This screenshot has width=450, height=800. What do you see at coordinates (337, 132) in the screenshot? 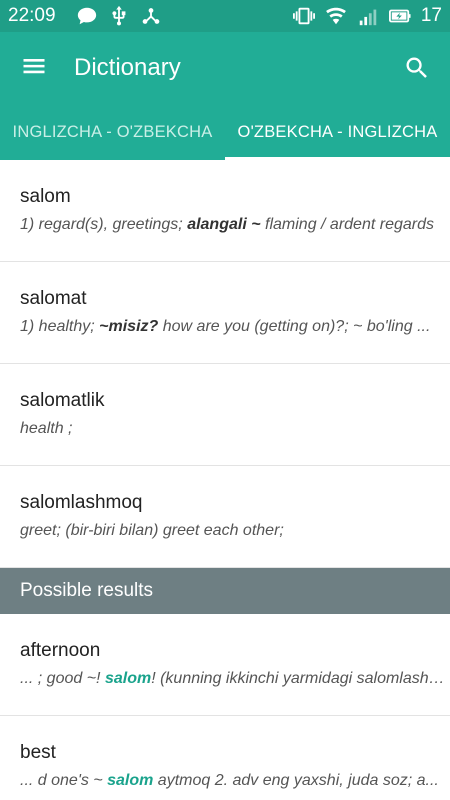
I see `tab-uzbek-english: O'ZBEKCHA - INGLIZCHA` at bounding box center [337, 132].